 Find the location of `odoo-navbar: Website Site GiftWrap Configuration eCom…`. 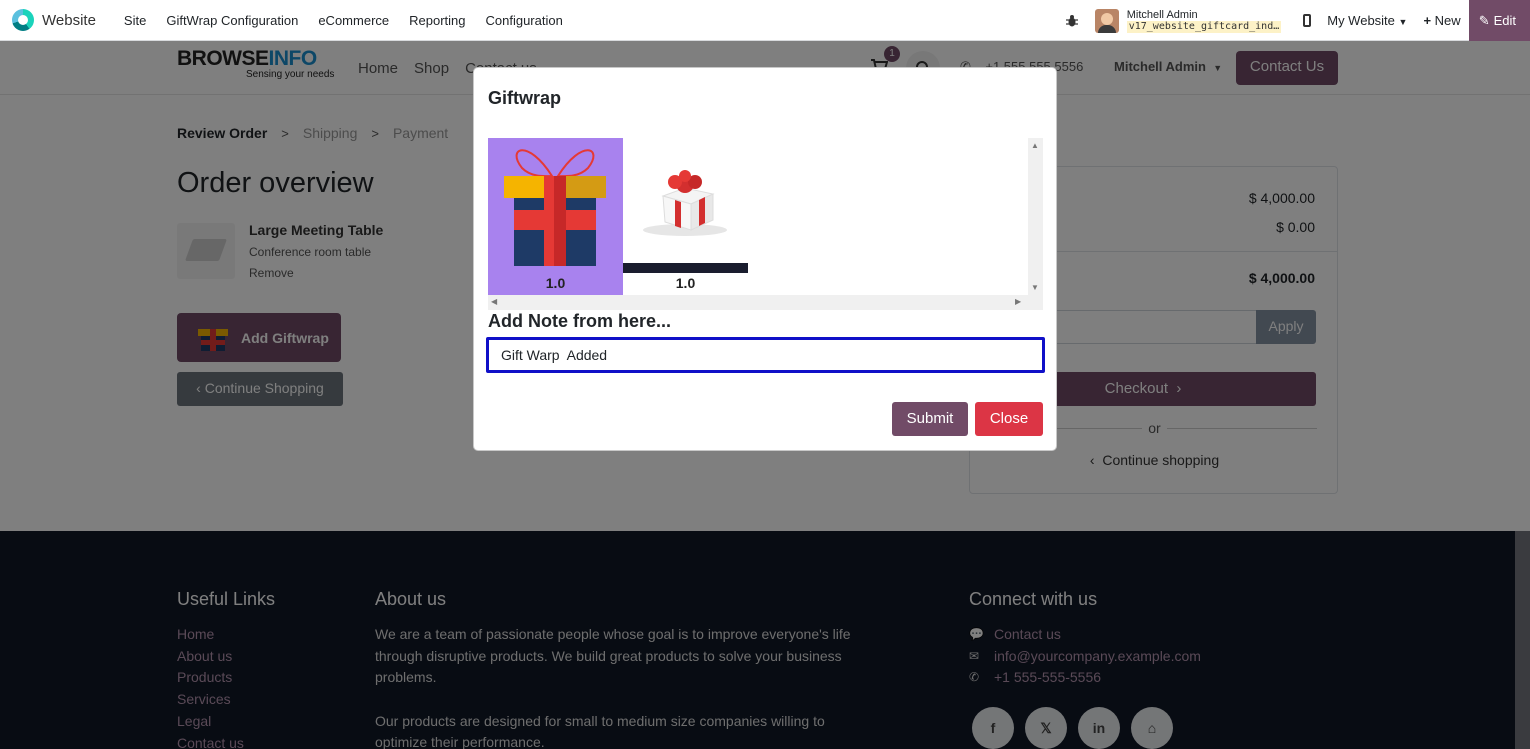

odoo-navbar: Website Site GiftWrap Configuration eCom… is located at coordinates (765, 20).